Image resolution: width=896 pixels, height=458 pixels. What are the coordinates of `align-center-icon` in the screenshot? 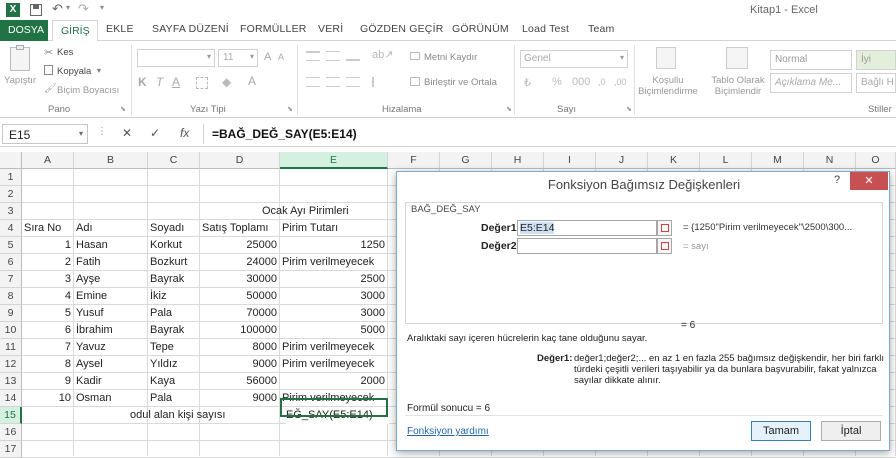 It's located at (333, 82).